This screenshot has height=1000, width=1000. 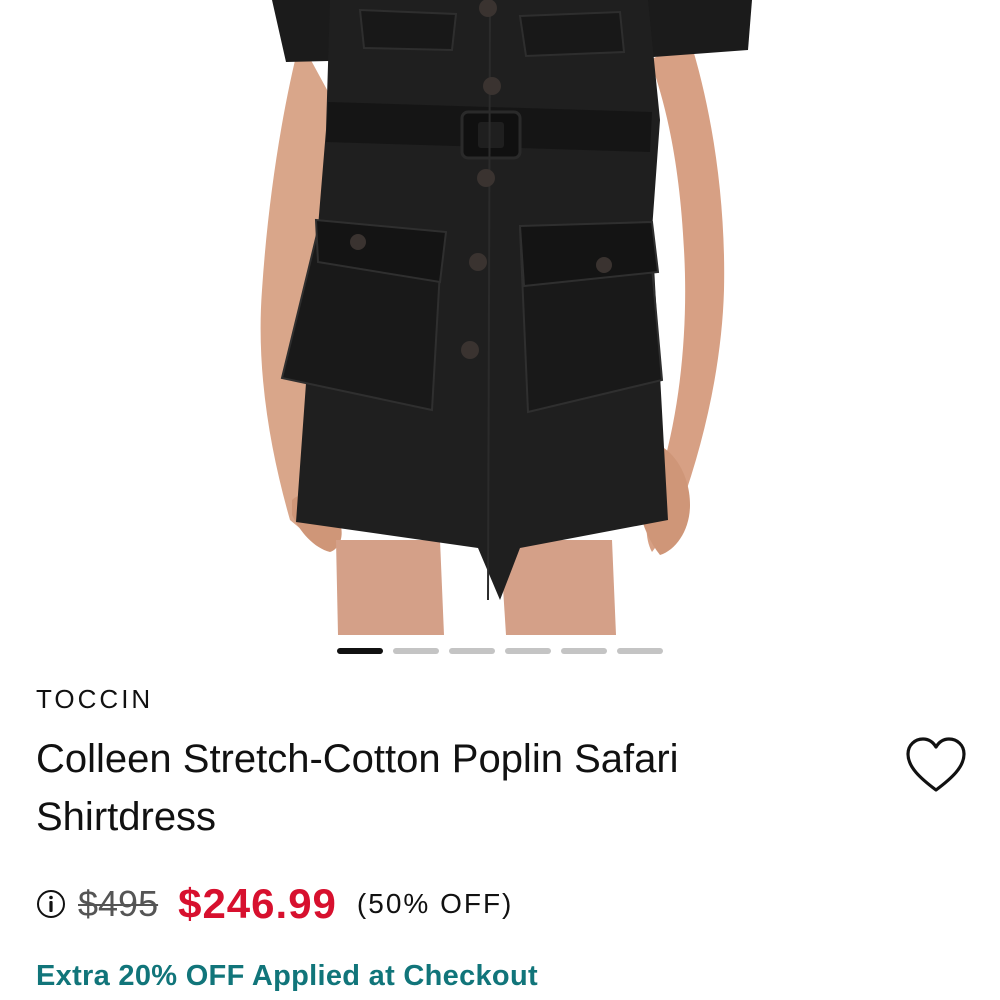 What do you see at coordinates (94, 699) in the screenshot?
I see `brand-name: TOCCIN` at bounding box center [94, 699].